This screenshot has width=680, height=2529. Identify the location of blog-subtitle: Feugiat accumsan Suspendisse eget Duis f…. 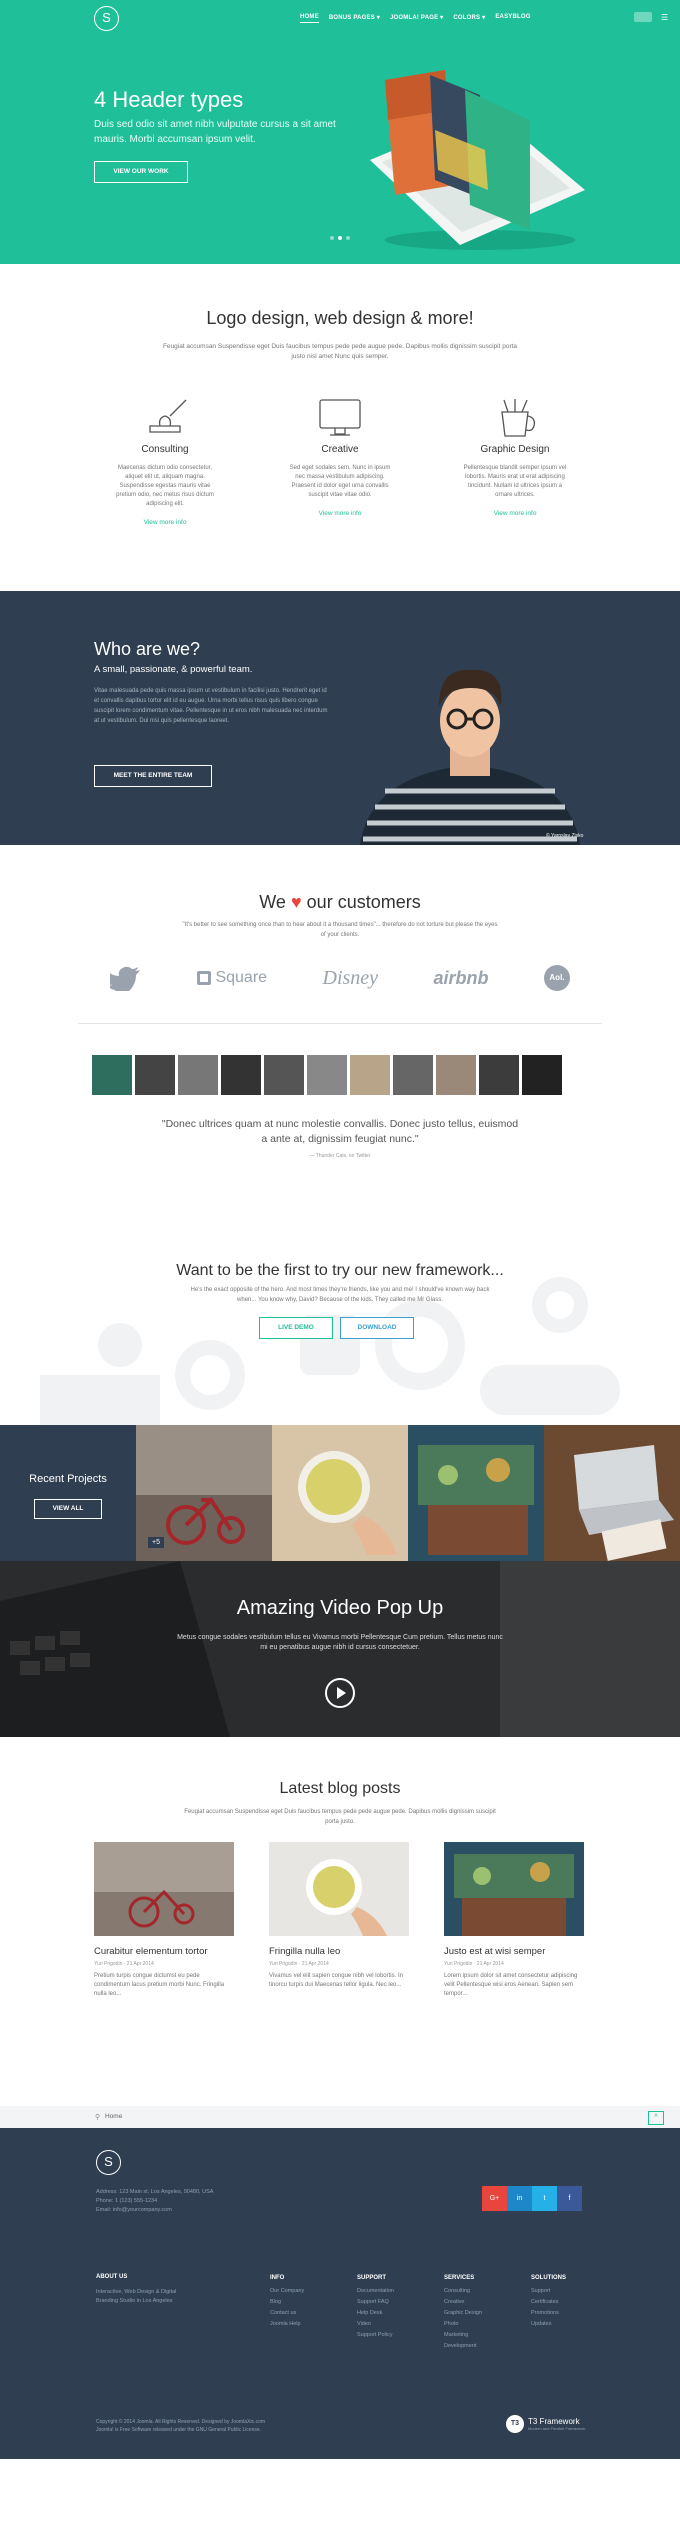
(340, 1817).